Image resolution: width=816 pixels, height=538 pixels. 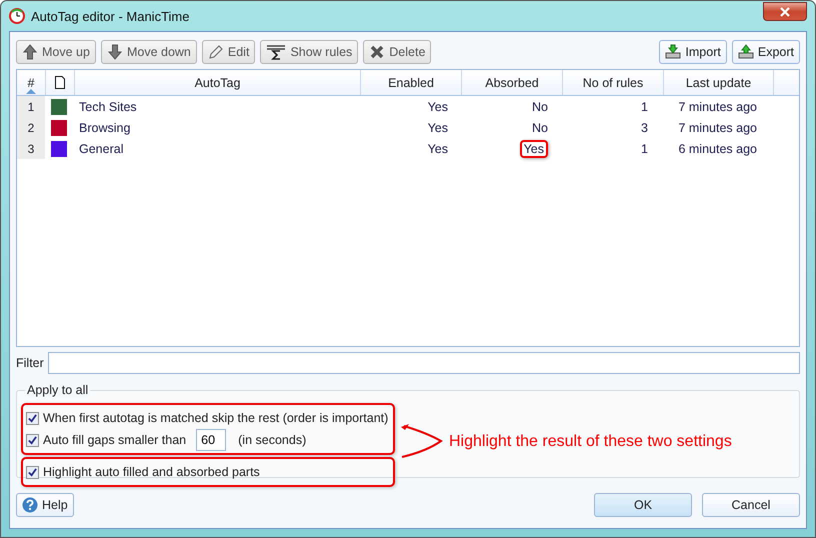 What do you see at coordinates (397, 52) in the screenshot?
I see `toolbar-button: Delete` at bounding box center [397, 52].